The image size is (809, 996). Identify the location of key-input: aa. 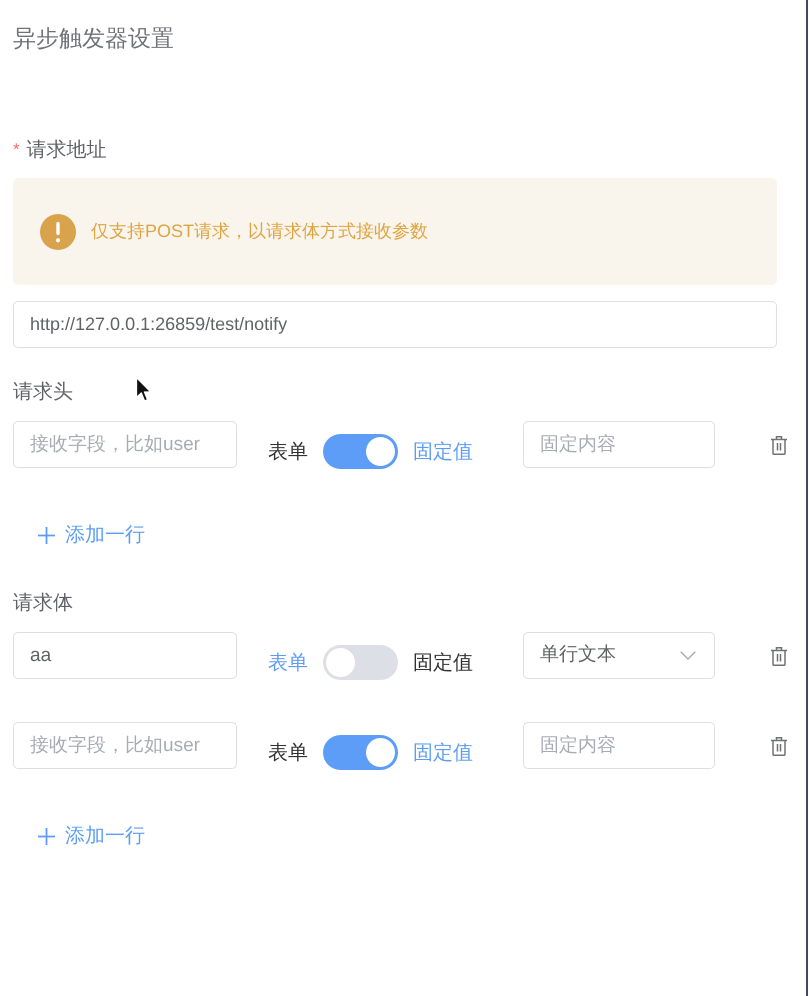
(125, 655).